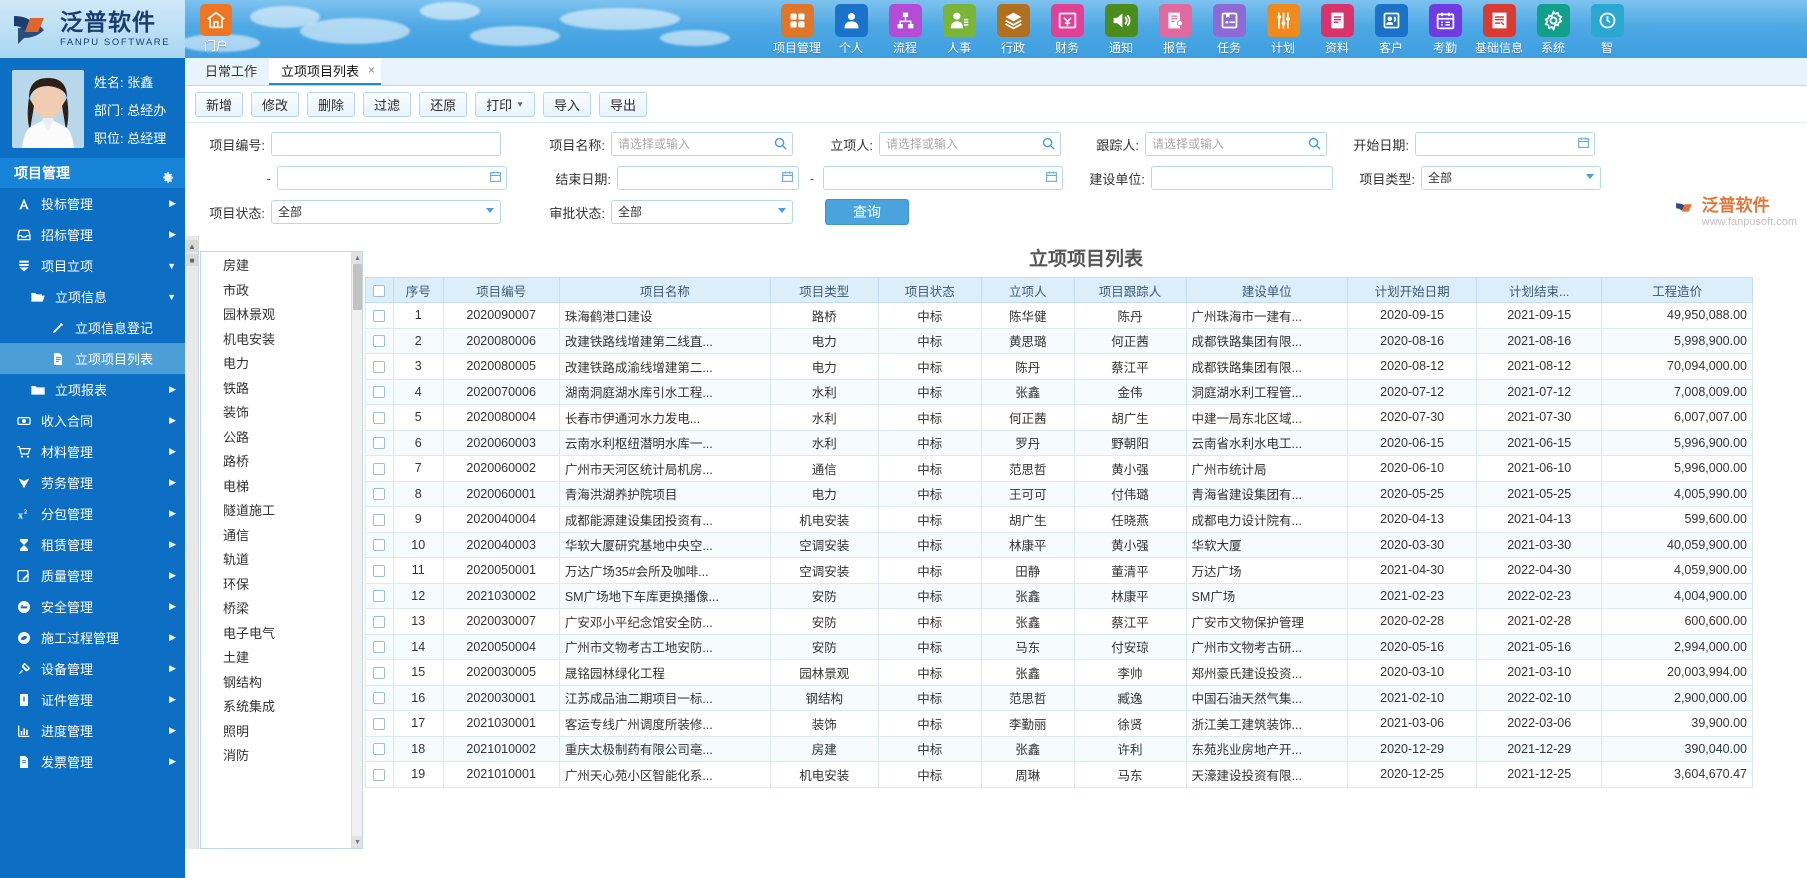 The height and width of the screenshot is (878, 1807). What do you see at coordinates (231, 71) in the screenshot?
I see `tab-日常工作: 日常工作` at bounding box center [231, 71].